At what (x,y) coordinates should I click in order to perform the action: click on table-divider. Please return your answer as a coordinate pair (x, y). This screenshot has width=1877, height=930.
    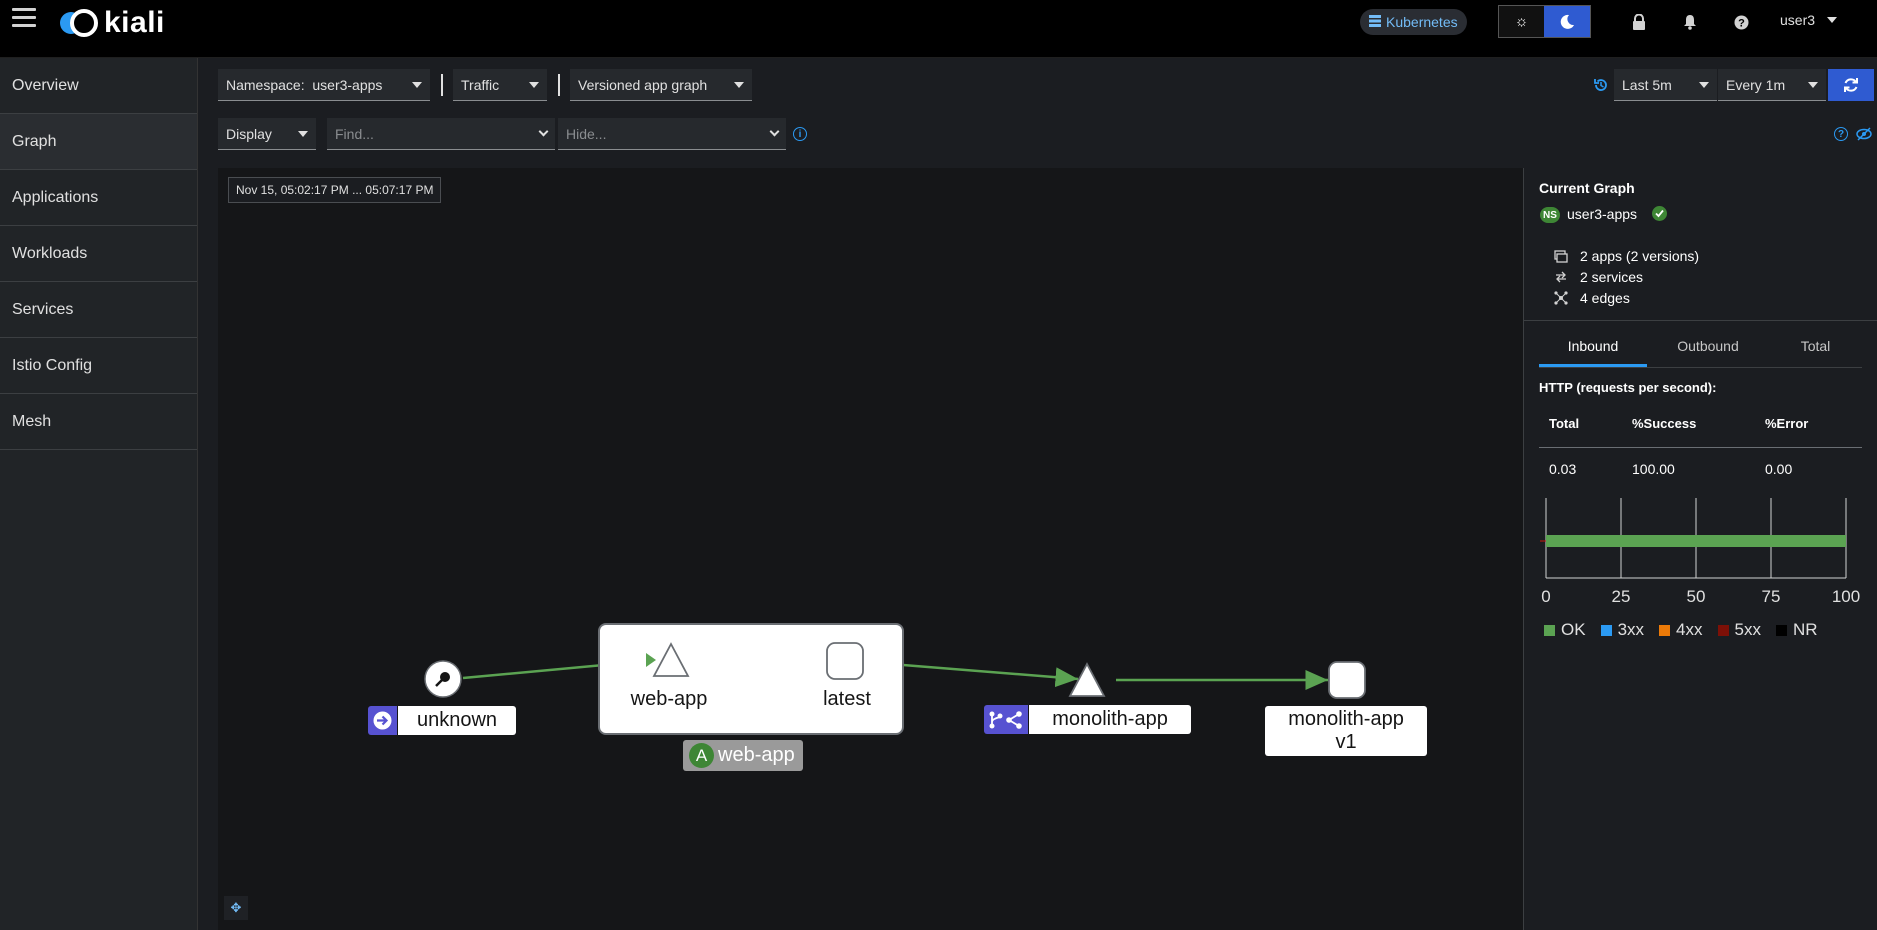
    Looking at the image, I should click on (1700, 447).